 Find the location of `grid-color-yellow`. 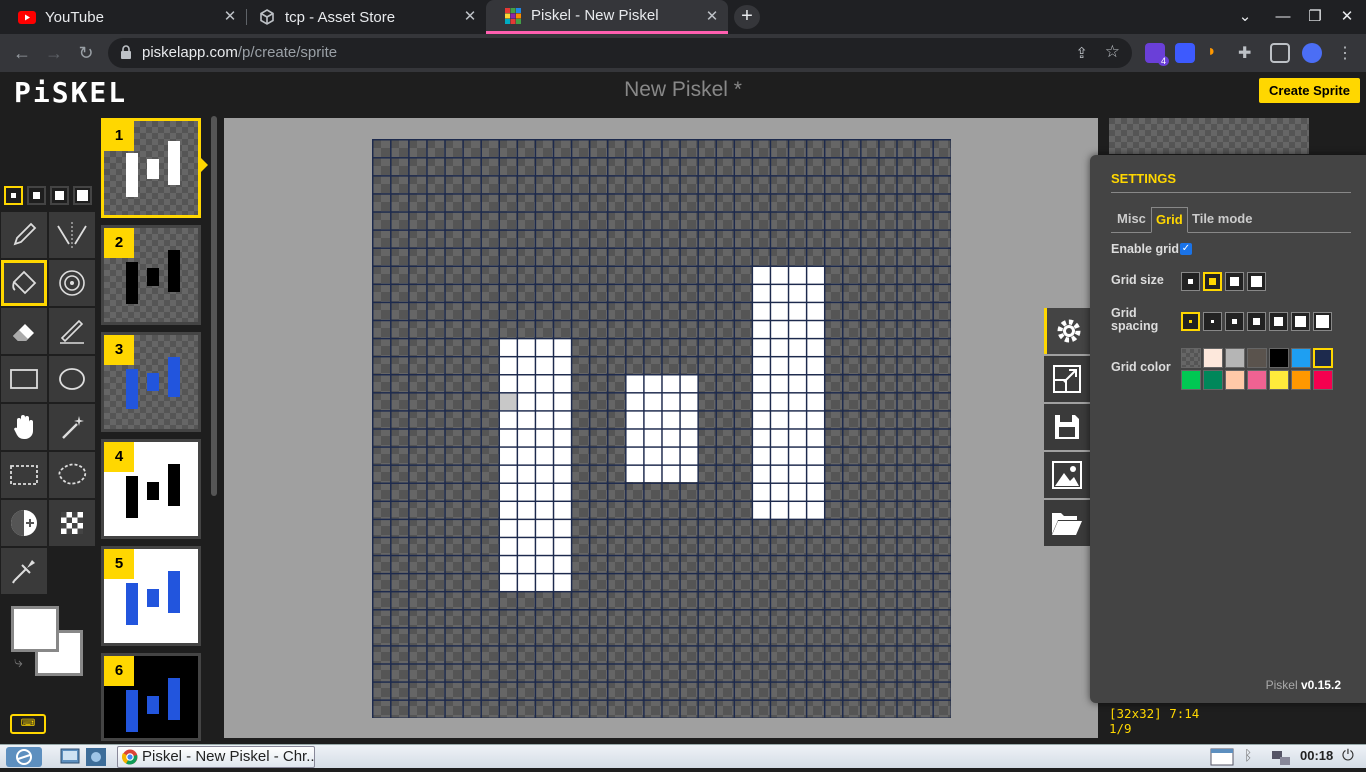

grid-color-yellow is located at coordinates (1279, 380).